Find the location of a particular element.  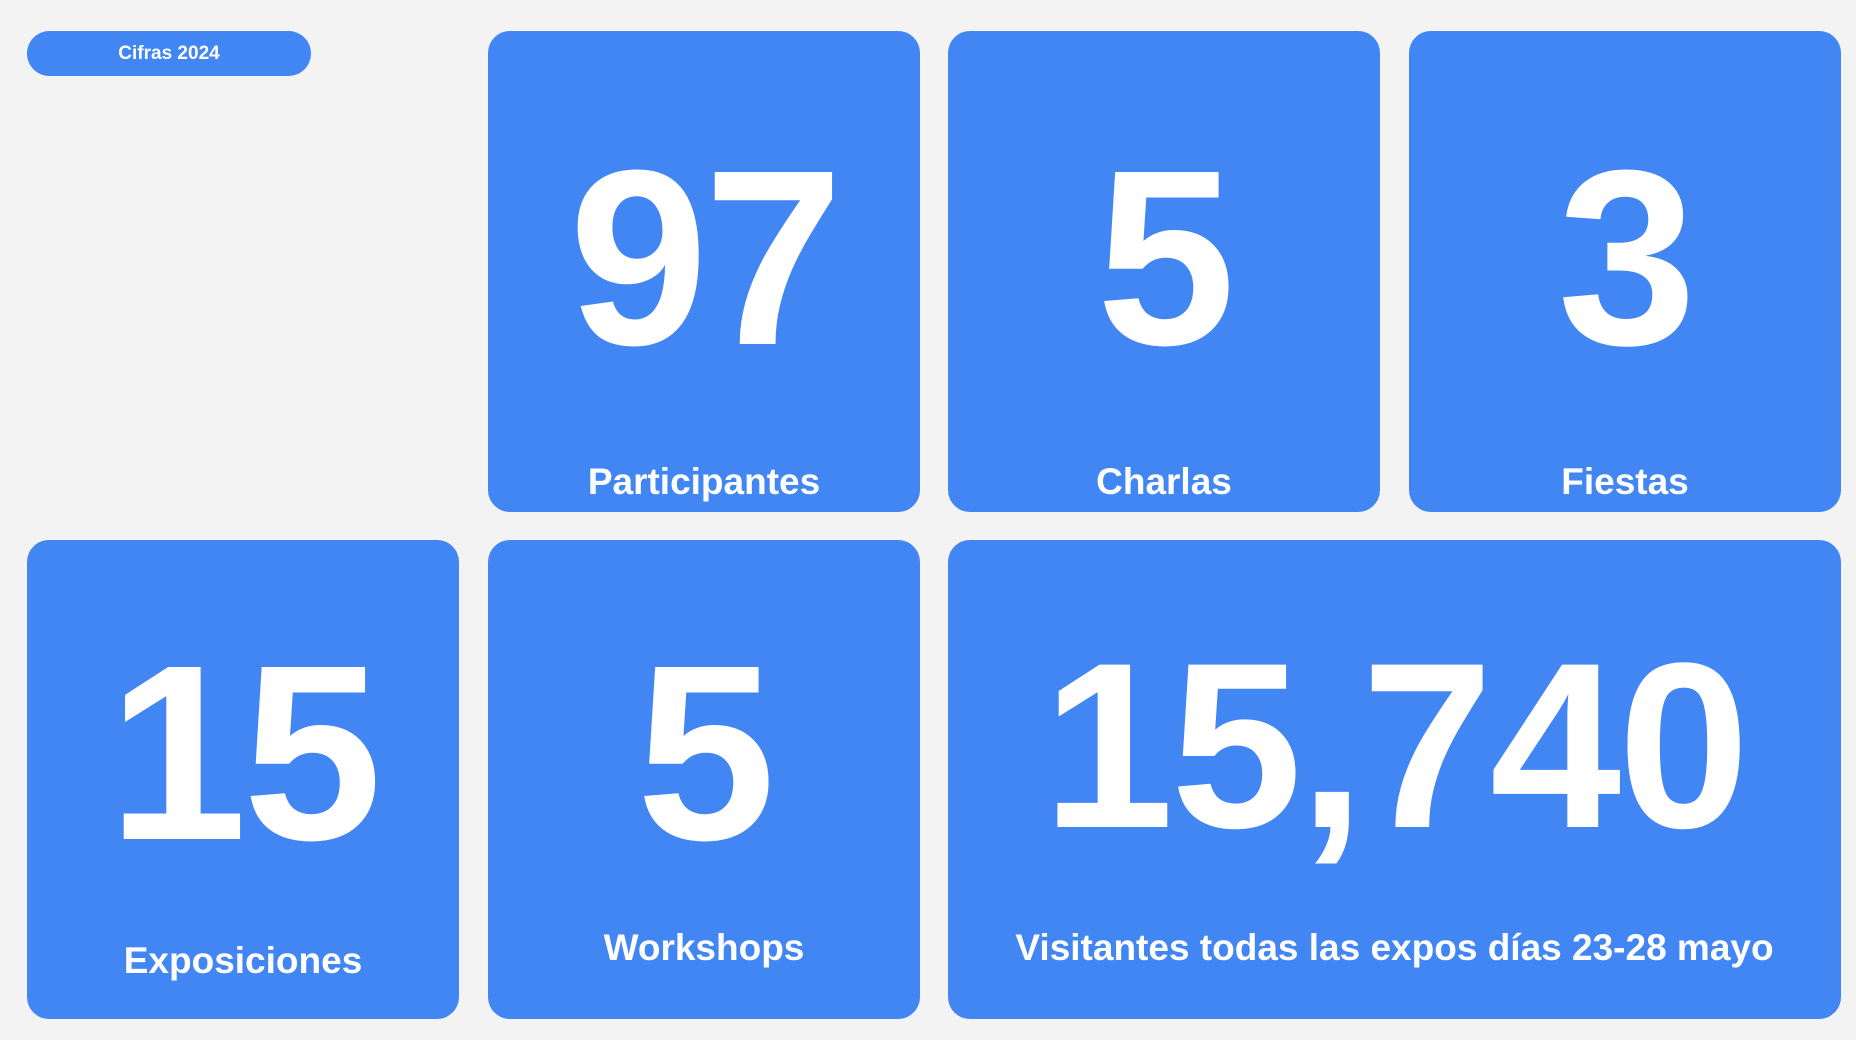

stat-card-fiestas: 3 Fiestas is located at coordinates (1625, 271).